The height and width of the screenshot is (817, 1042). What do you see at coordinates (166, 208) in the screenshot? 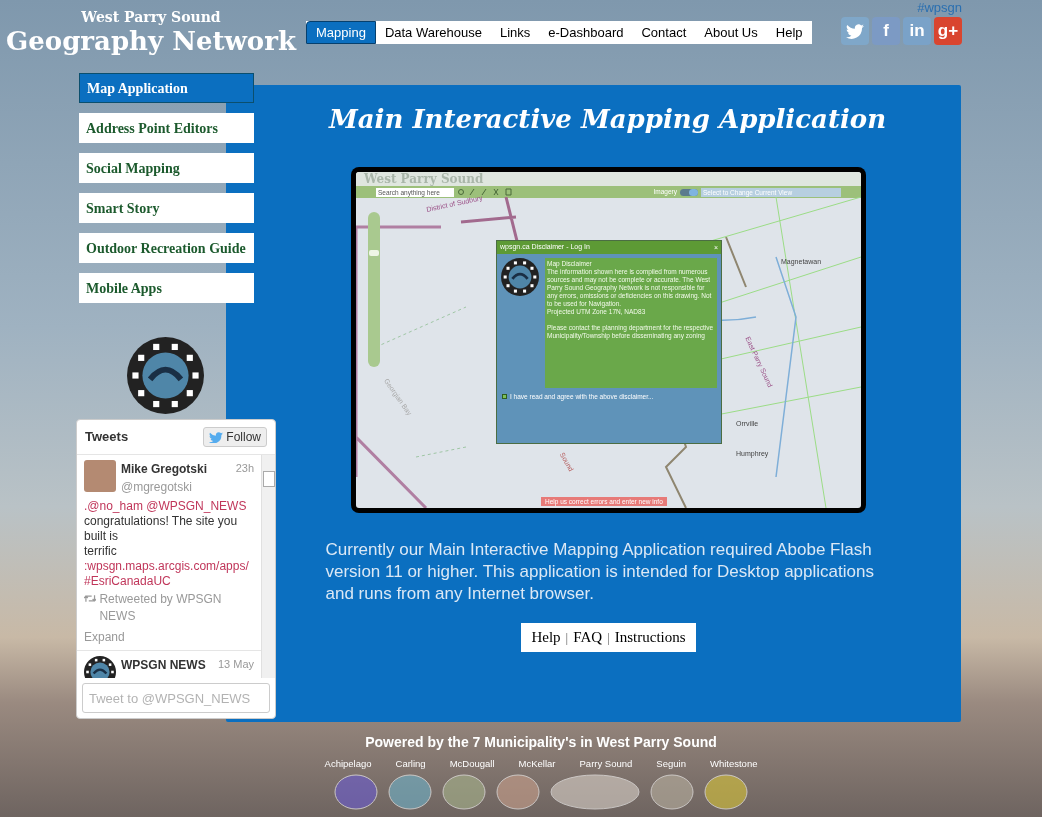
I see `side-menu-item: Smart Story` at bounding box center [166, 208].